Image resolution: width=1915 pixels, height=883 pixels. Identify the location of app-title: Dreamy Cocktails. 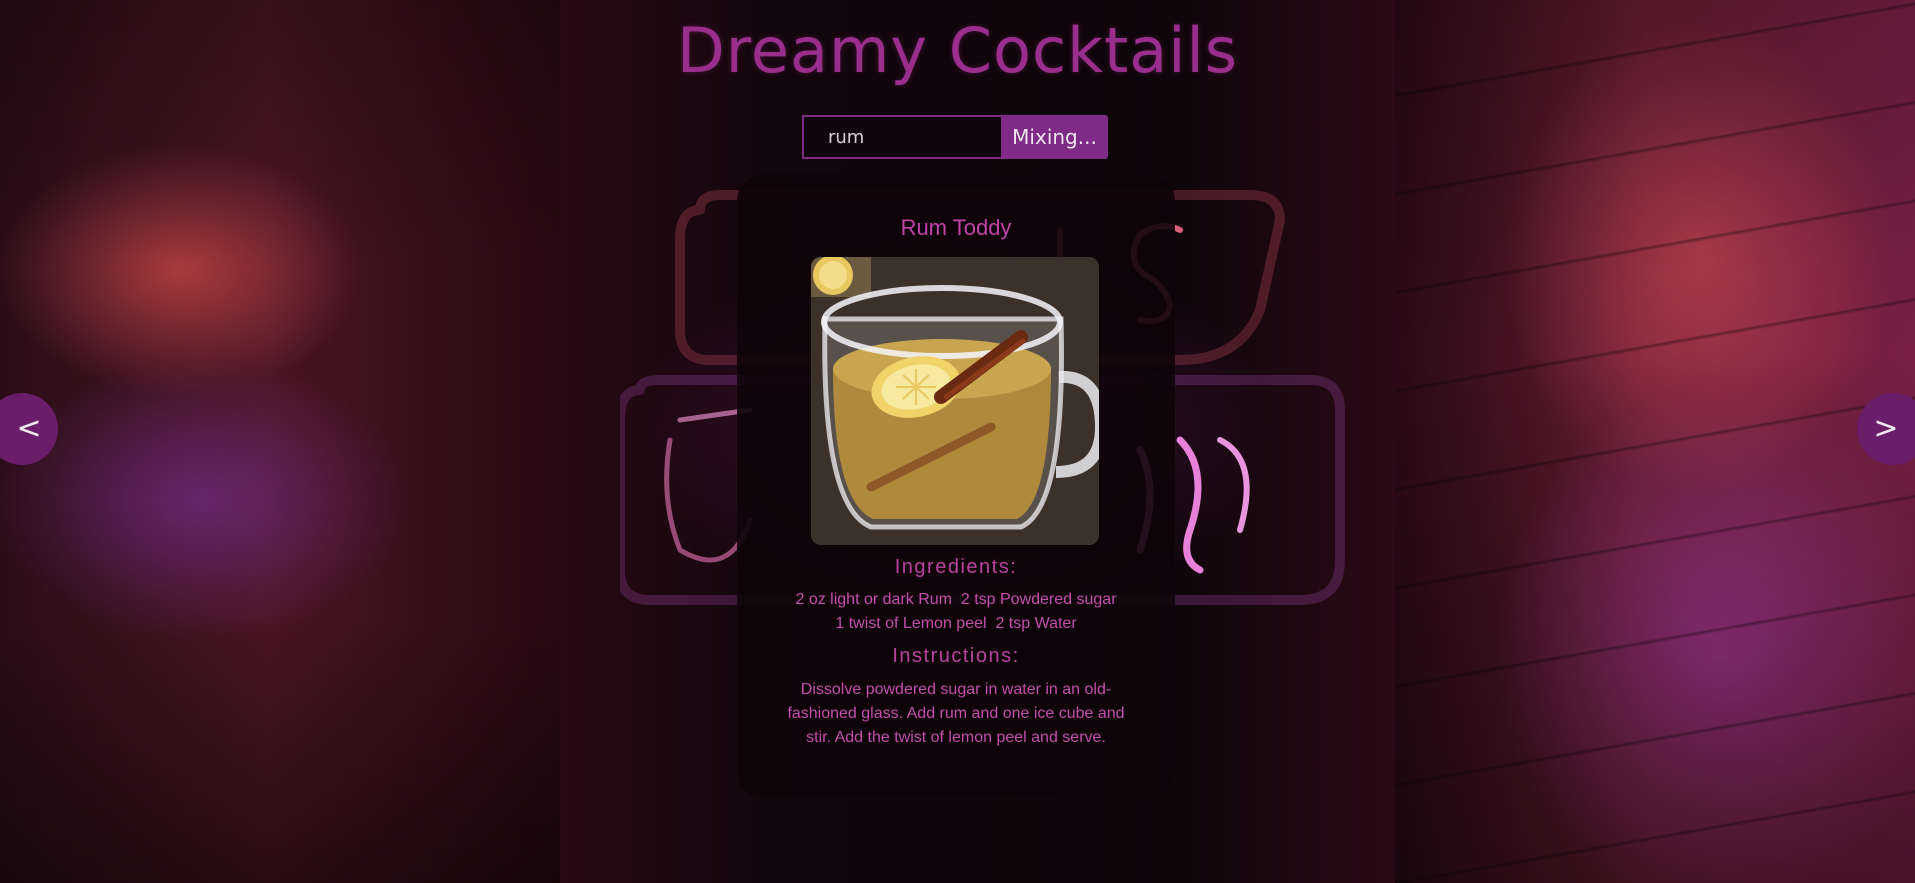
(957, 50).